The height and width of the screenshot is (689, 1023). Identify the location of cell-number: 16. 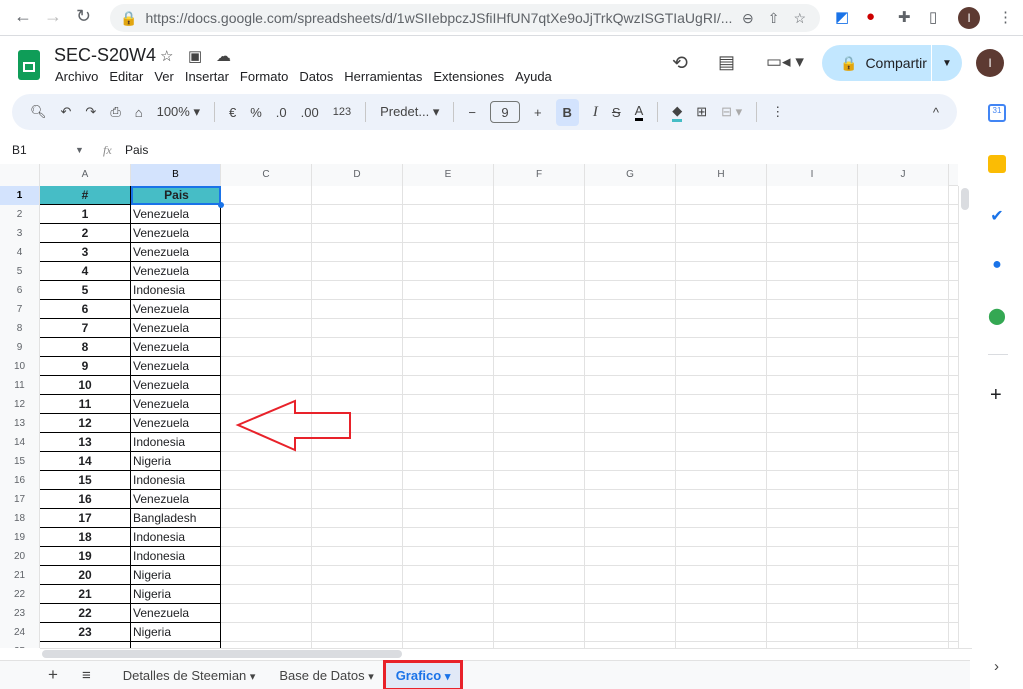
(85, 499).